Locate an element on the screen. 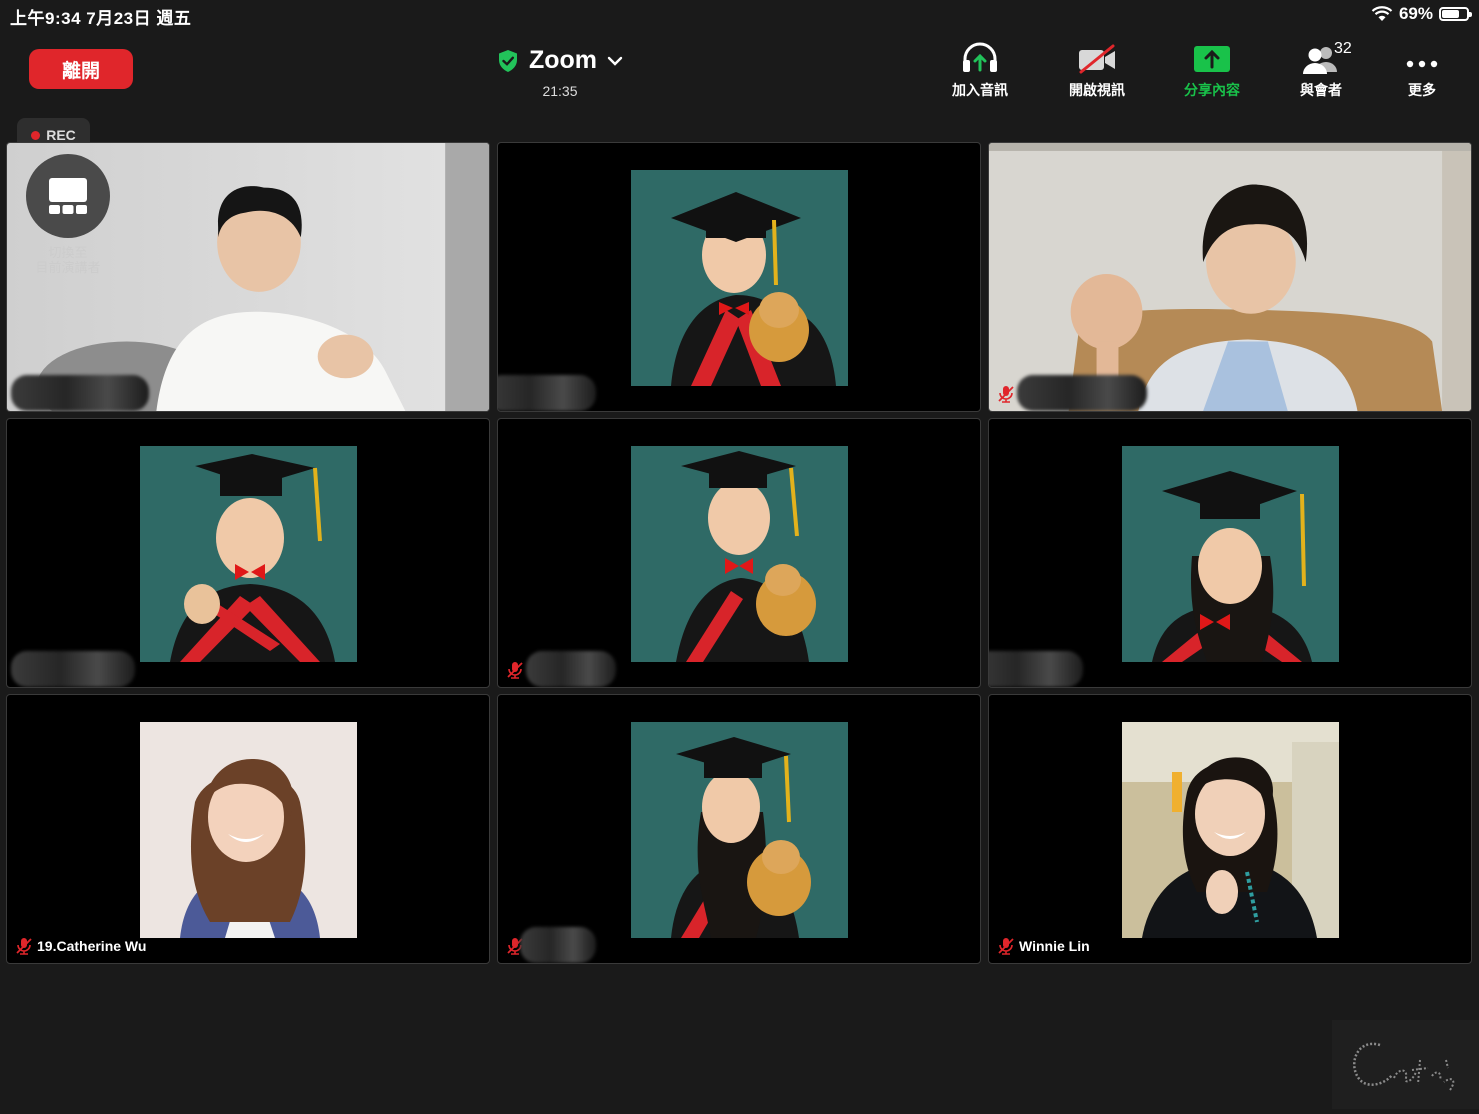  switch-to-speaker-button: 切換至 目前演講者 is located at coordinates (68, 215).